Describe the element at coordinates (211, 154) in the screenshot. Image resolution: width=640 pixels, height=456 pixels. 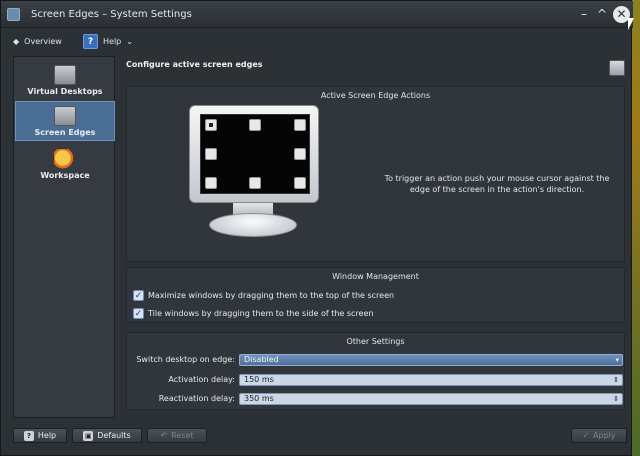
I see `edge-left` at that location.